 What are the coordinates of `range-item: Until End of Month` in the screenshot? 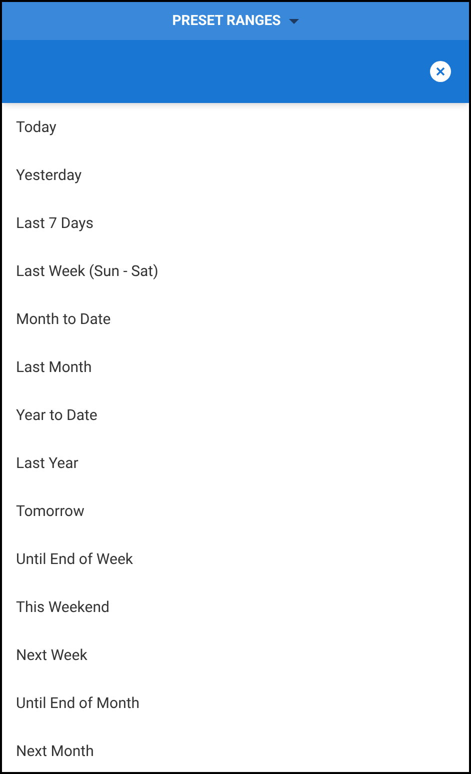 It's located at (235, 703).